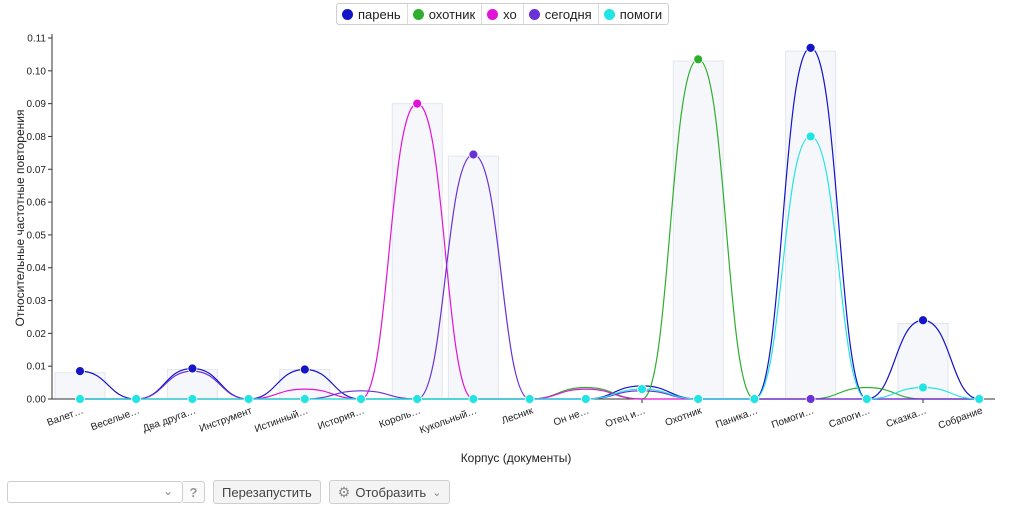 The image size is (1019, 512). What do you see at coordinates (37, 268) in the screenshot?
I see `y-tick-label: 0.04` at bounding box center [37, 268].